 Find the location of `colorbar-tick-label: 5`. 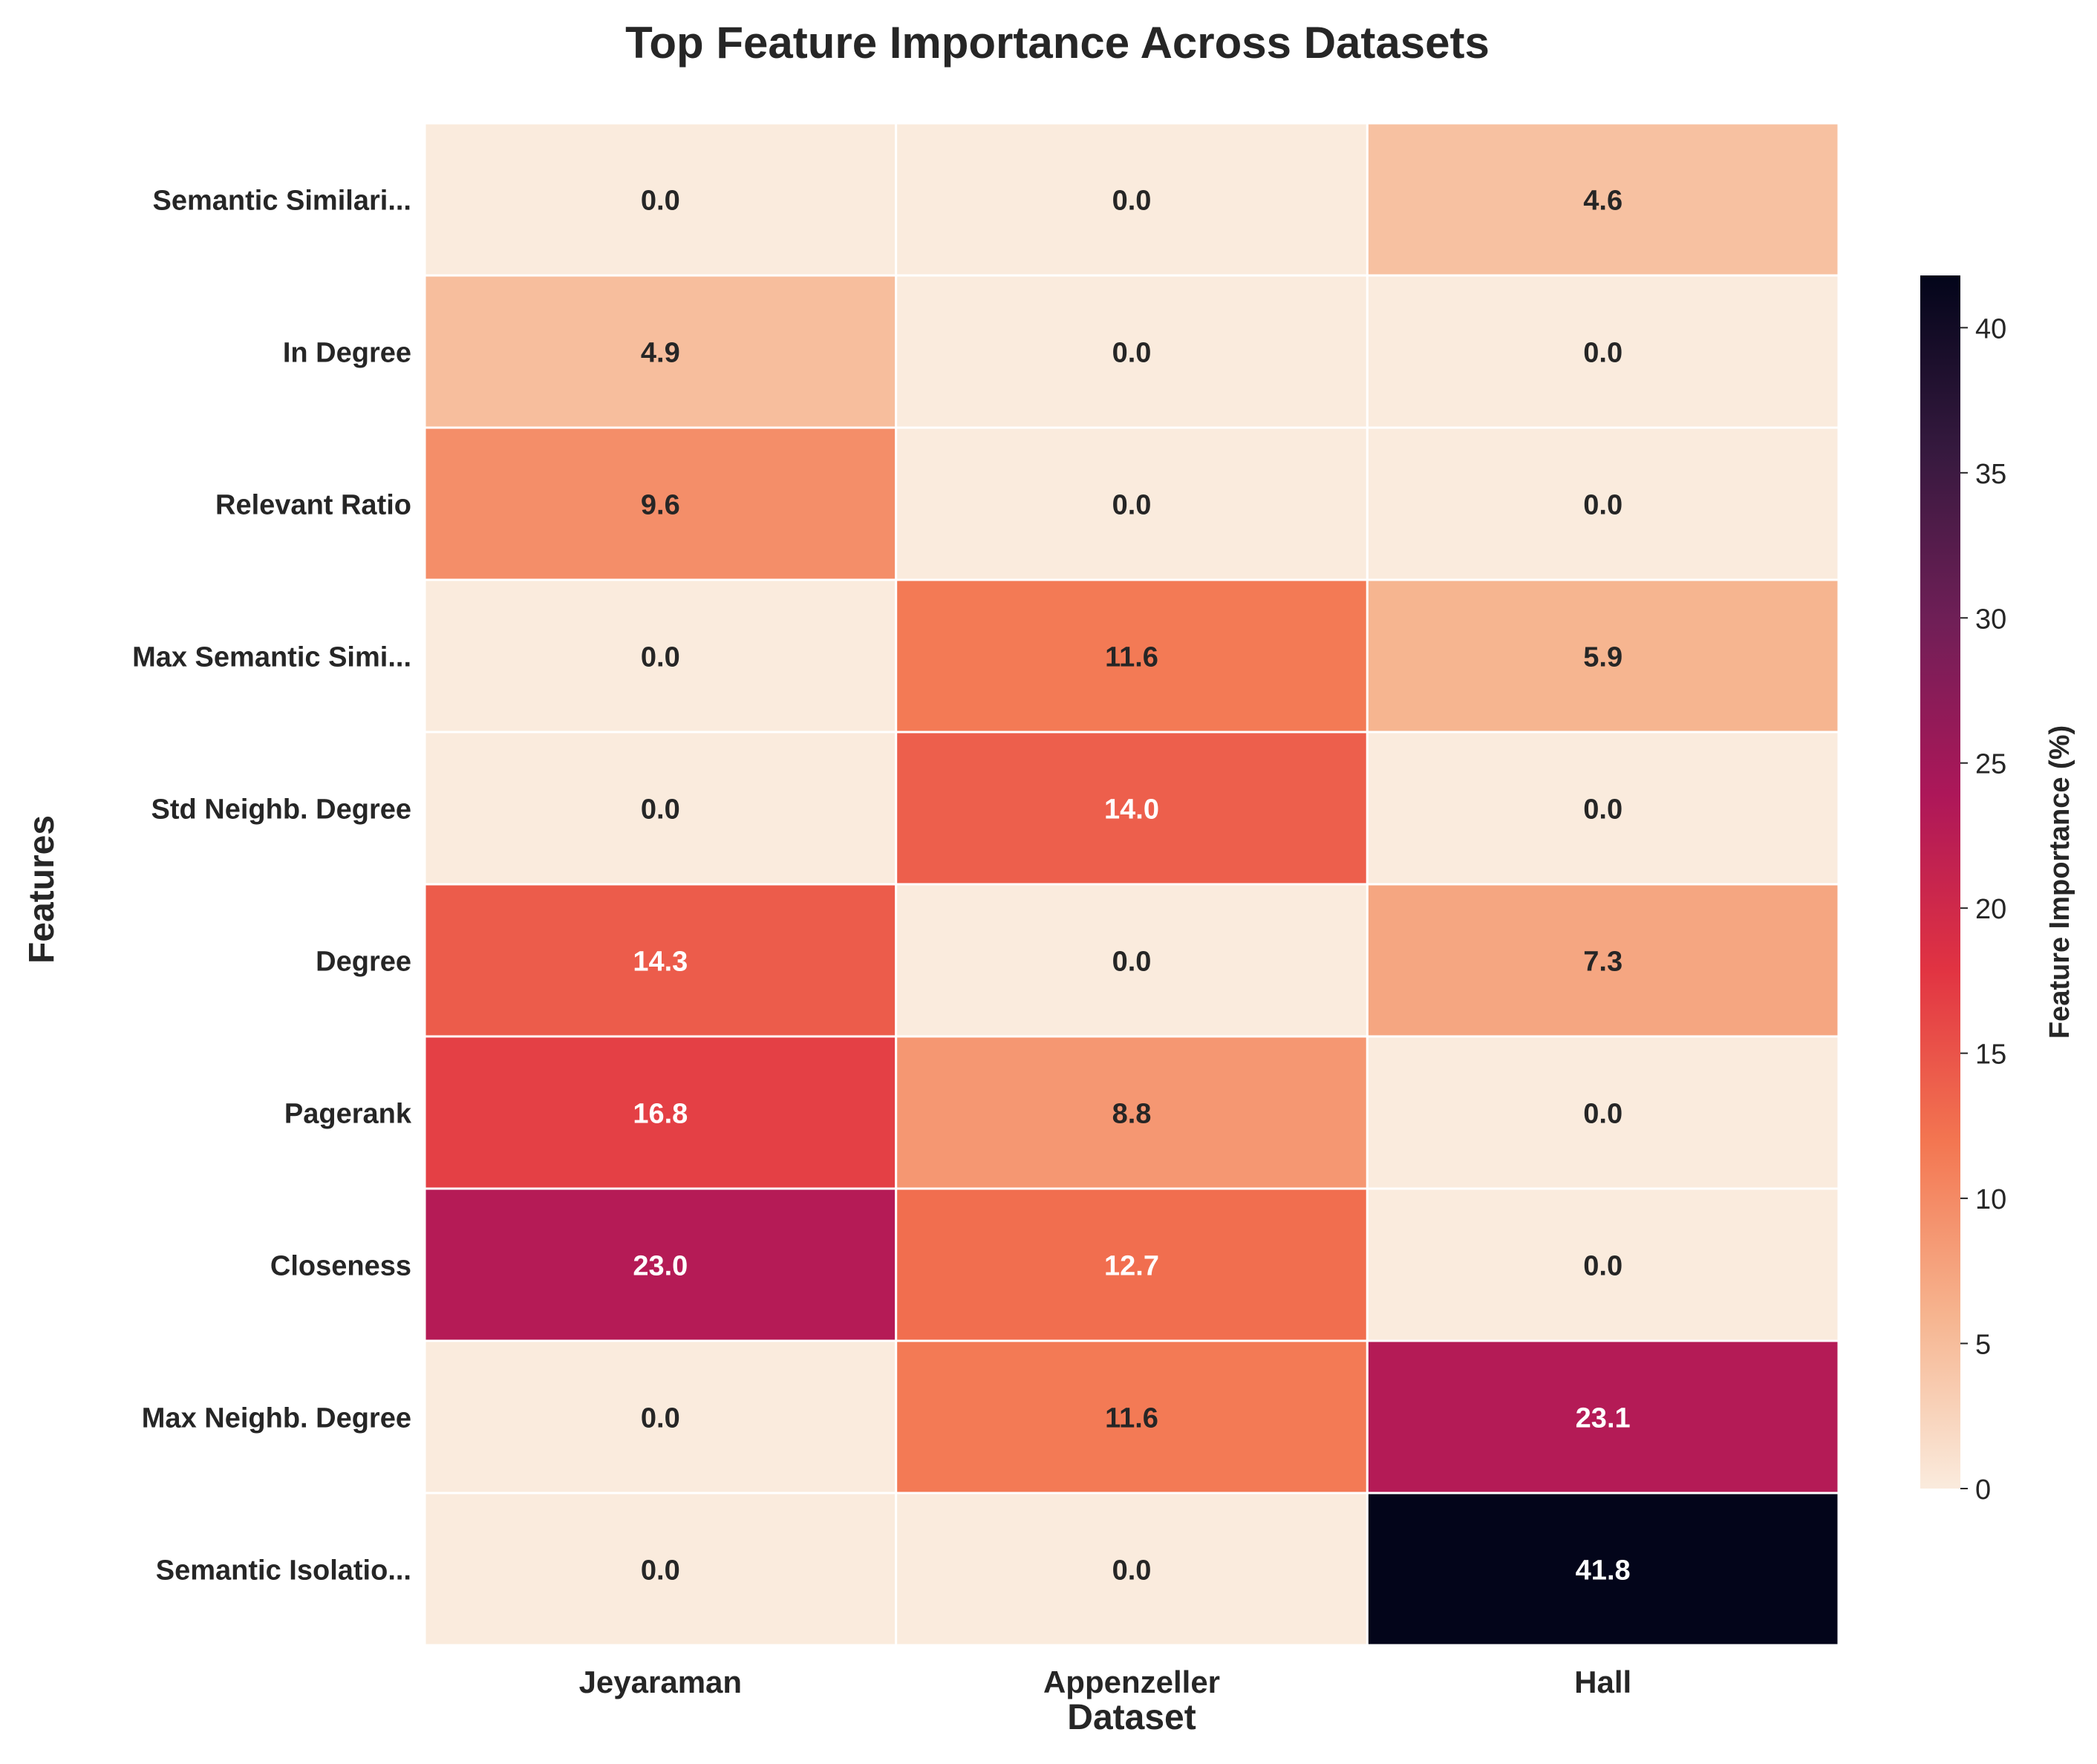

colorbar-tick-label: 5 is located at coordinates (1983, 1345).